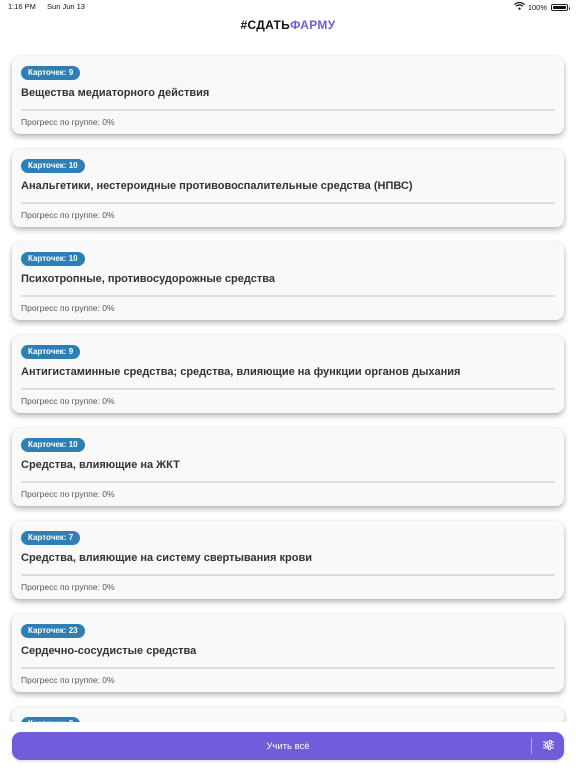 The image size is (576, 768). I want to click on wifi-icon, so click(519, 6).